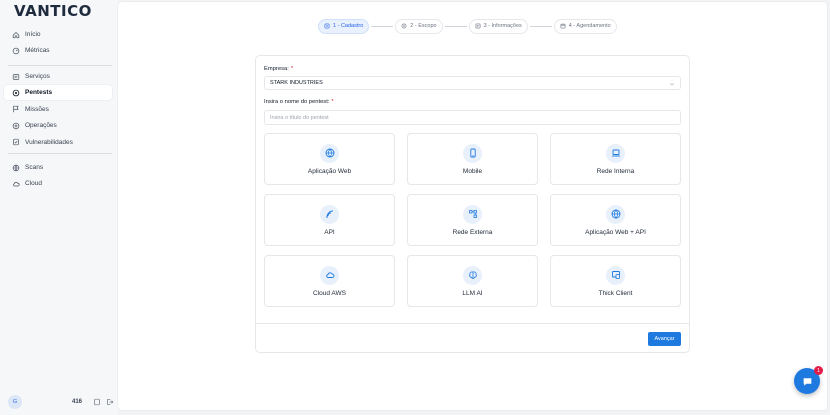 Image resolution: width=830 pixels, height=415 pixels. I want to click on sidebar-footer: G 416, so click(61, 402).